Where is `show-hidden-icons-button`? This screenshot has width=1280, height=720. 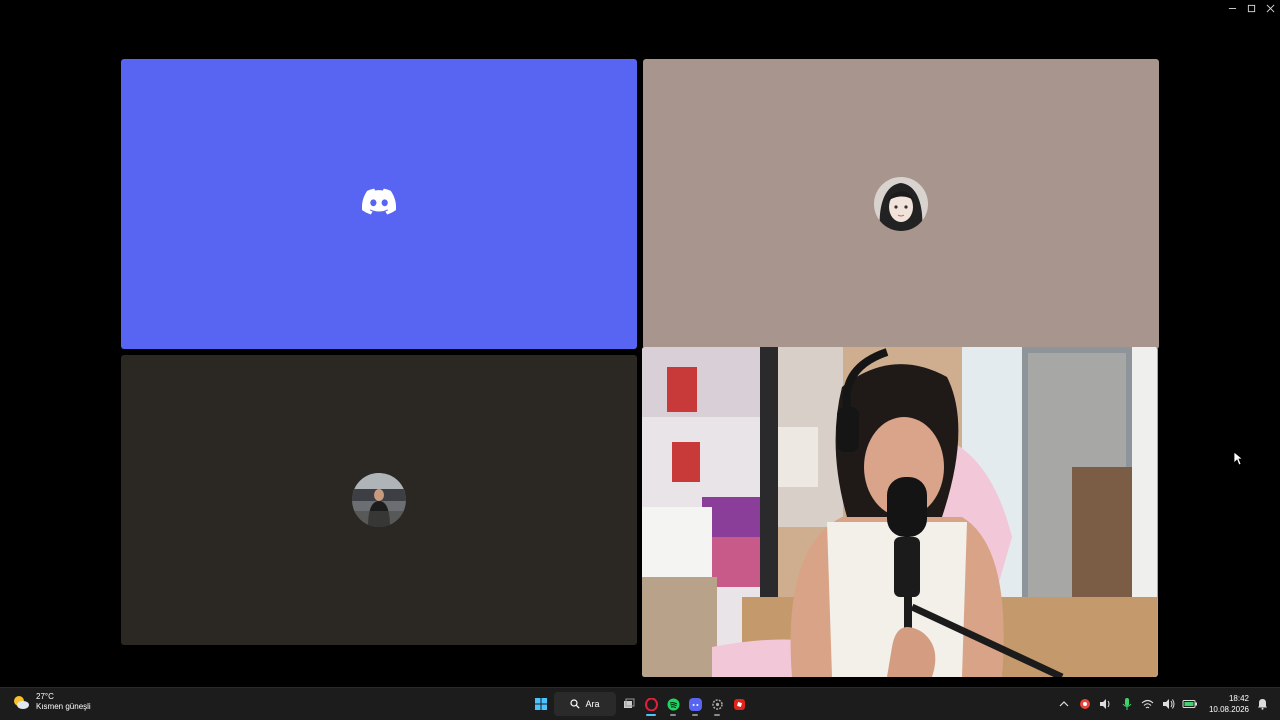
show-hidden-icons-button is located at coordinates (1064, 704).